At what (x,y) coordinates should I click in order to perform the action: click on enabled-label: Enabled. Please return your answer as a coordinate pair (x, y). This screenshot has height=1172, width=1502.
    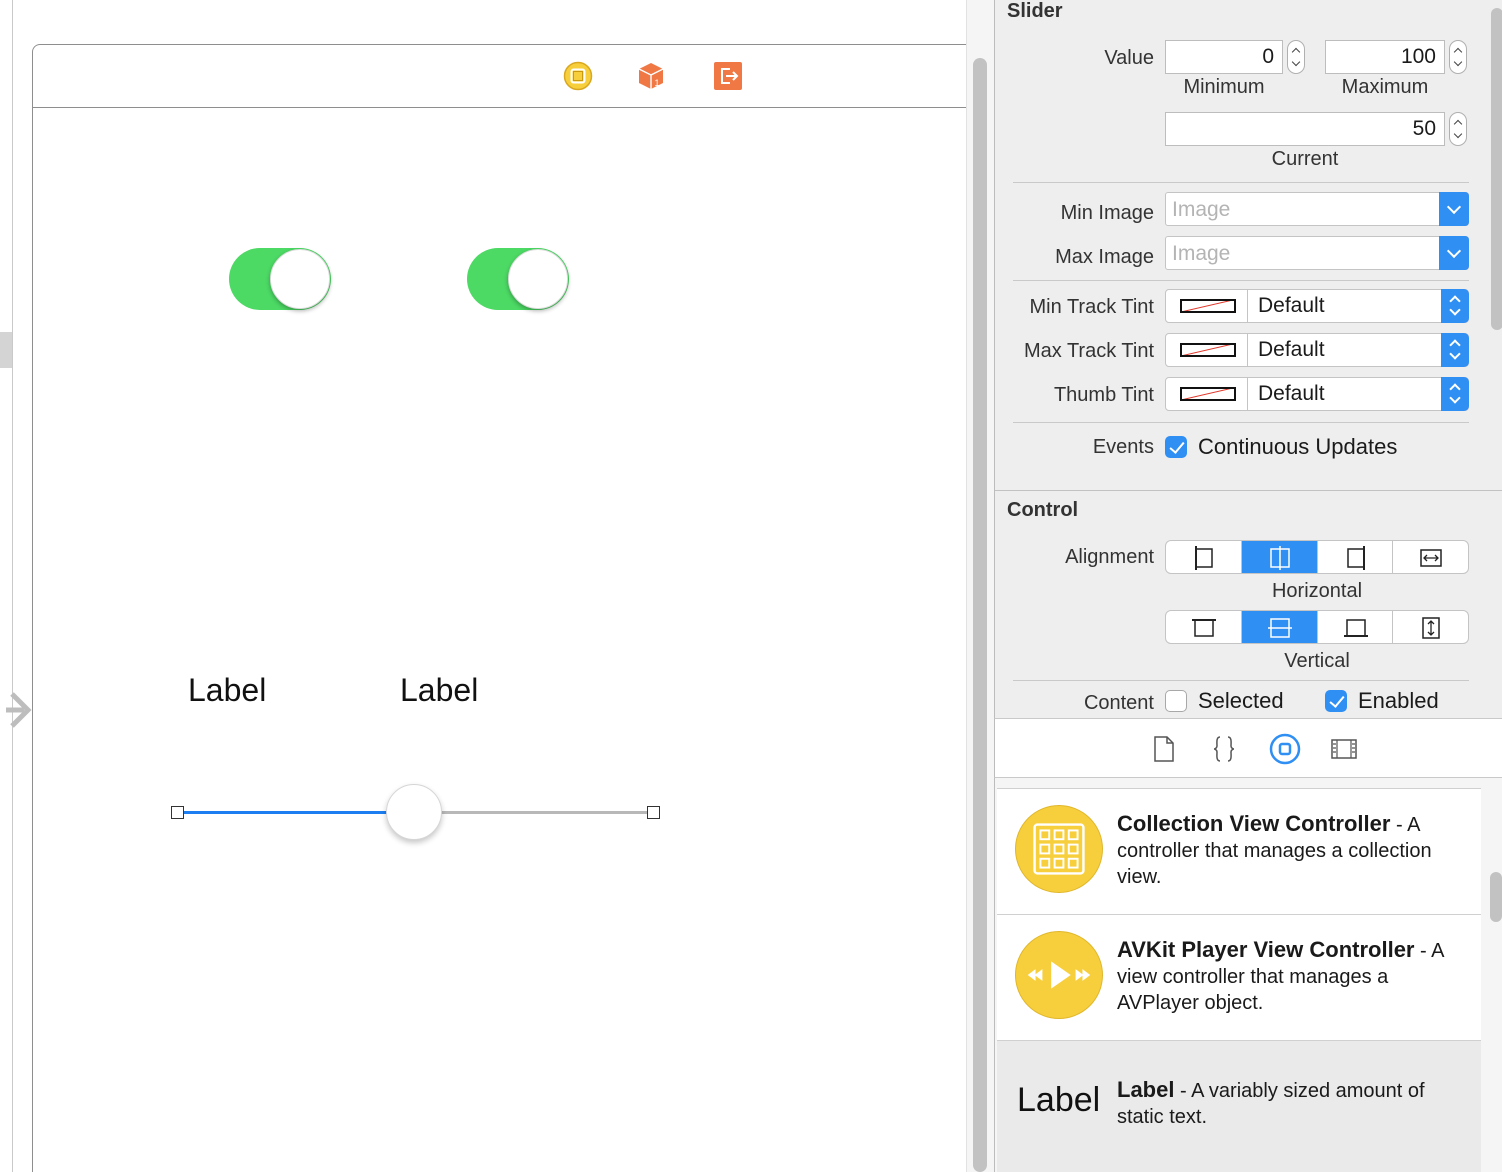
    Looking at the image, I should click on (1398, 701).